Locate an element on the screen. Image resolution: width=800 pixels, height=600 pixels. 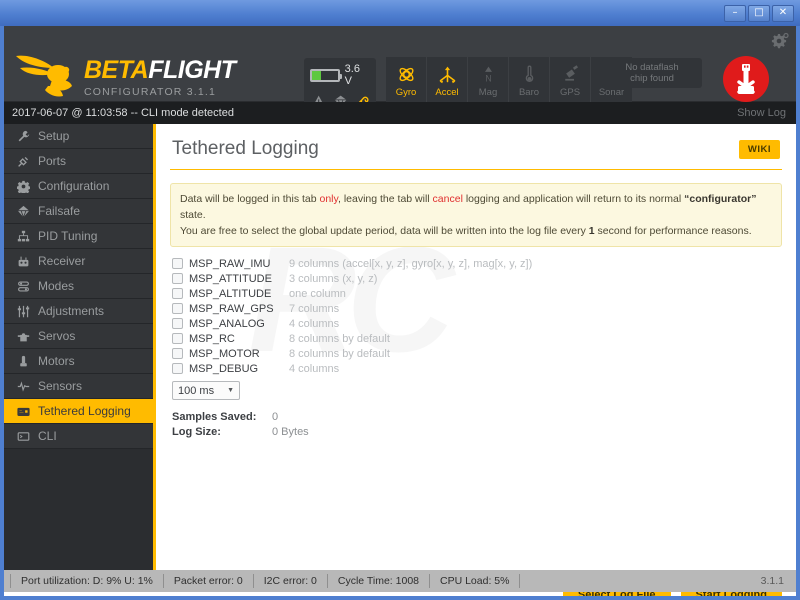
msp-option-row: MSP_MOTOR 8 columns by default is located at coordinates (476, 353).